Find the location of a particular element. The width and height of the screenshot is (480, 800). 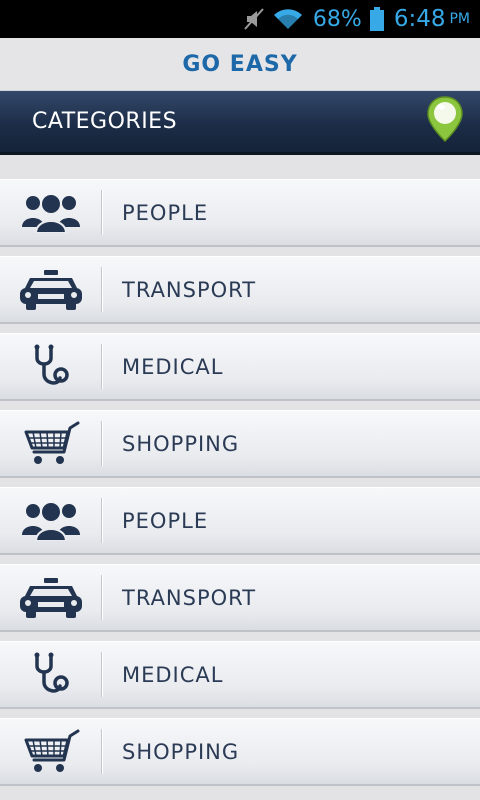

page-title: CATEGORIES is located at coordinates (105, 121).